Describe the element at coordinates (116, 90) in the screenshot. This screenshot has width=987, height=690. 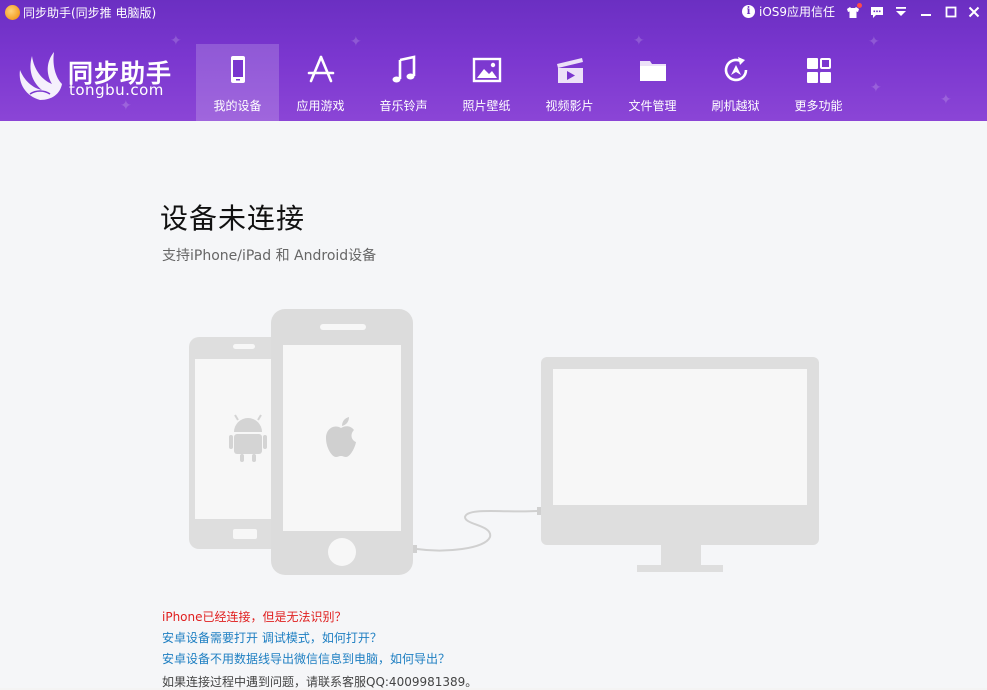
I see `logo-text-en: tongbu.com` at that location.